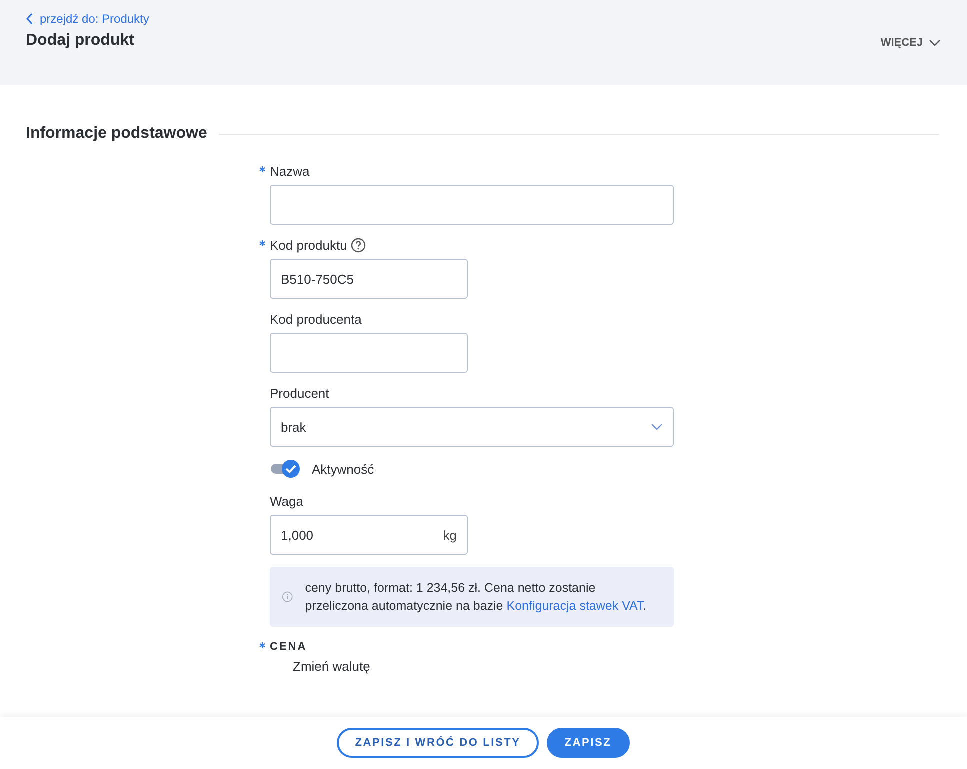 The height and width of the screenshot is (769, 967). What do you see at coordinates (438, 743) in the screenshot?
I see `save-and-return-button: ZAPISZ I WRÓĆ DO LISTY` at bounding box center [438, 743].